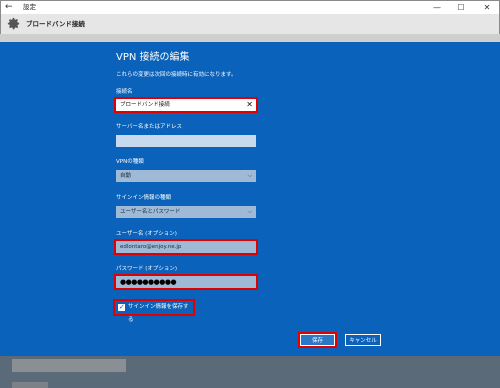 This screenshot has height=388, width=500. What do you see at coordinates (186, 141) in the screenshot?
I see `server-input` at bounding box center [186, 141].